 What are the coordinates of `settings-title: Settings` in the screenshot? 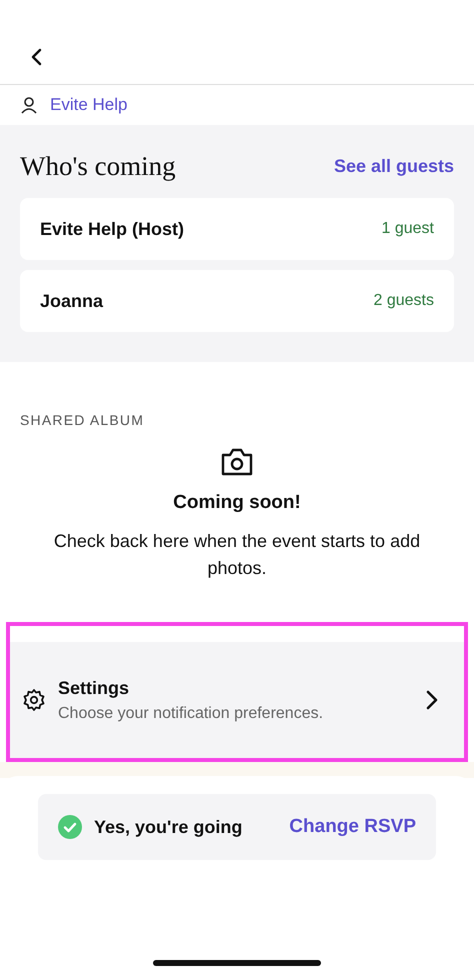 It's located at (94, 688).